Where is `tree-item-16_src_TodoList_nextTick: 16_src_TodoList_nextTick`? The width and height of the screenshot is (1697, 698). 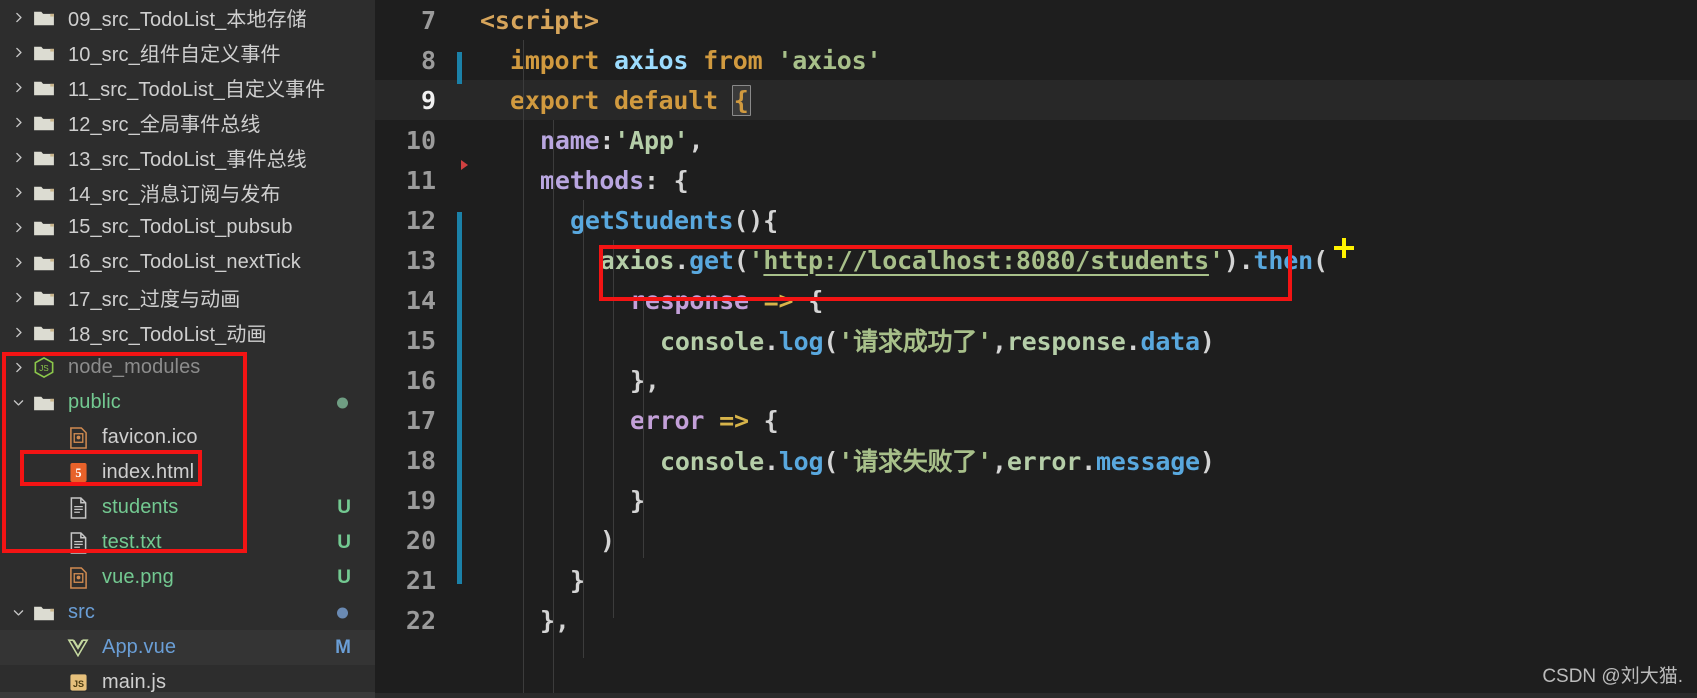
tree-item-16_src_TodoList_nextTick: 16_src_TodoList_nextTick is located at coordinates (187, 262).